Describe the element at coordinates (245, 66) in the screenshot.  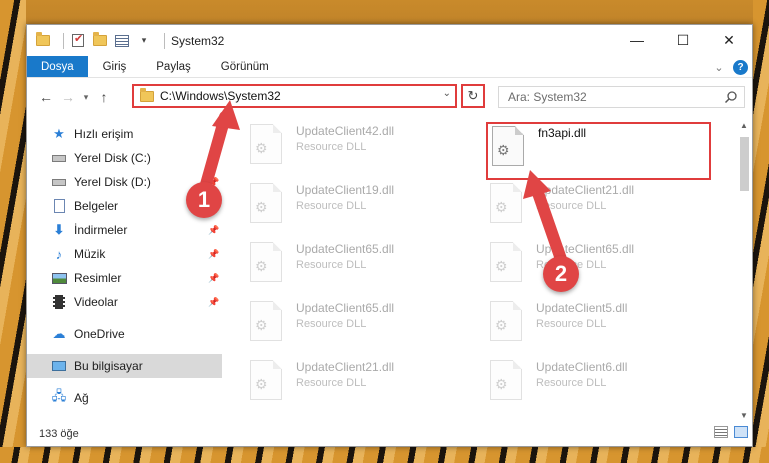
I see `tab-view: Görünüm` at that location.